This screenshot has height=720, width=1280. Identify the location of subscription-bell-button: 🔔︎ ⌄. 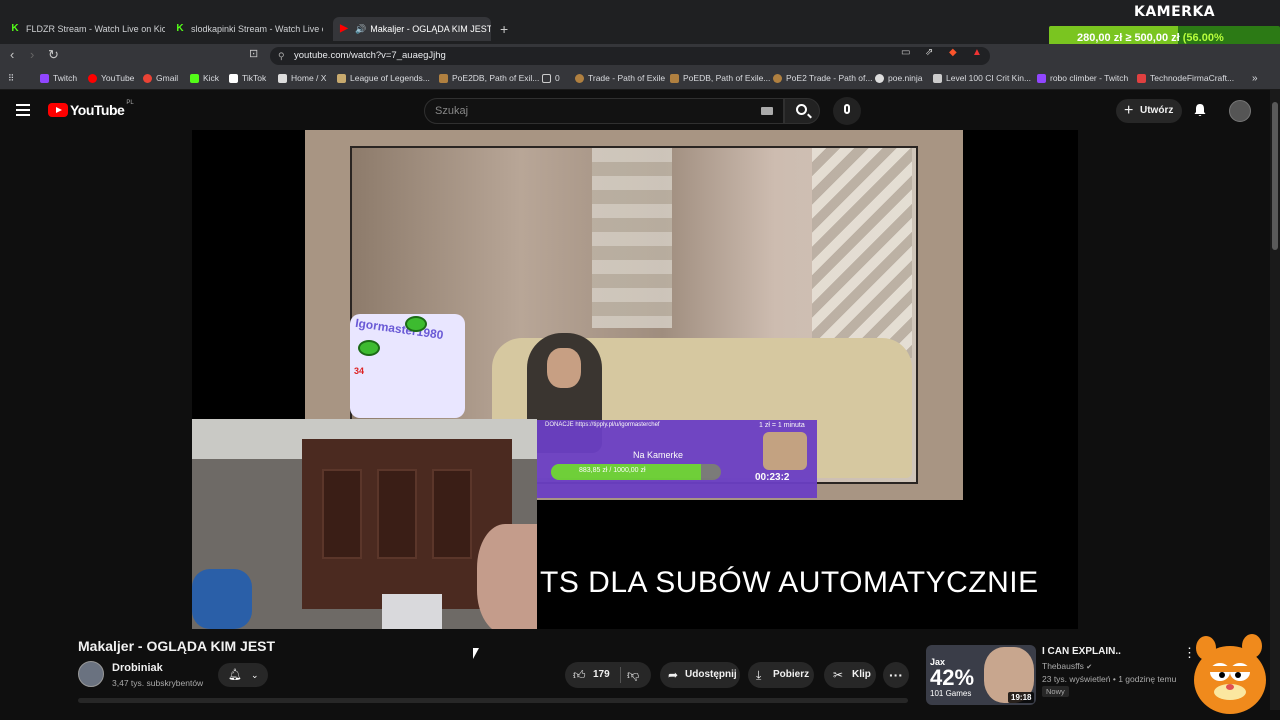
(243, 675).